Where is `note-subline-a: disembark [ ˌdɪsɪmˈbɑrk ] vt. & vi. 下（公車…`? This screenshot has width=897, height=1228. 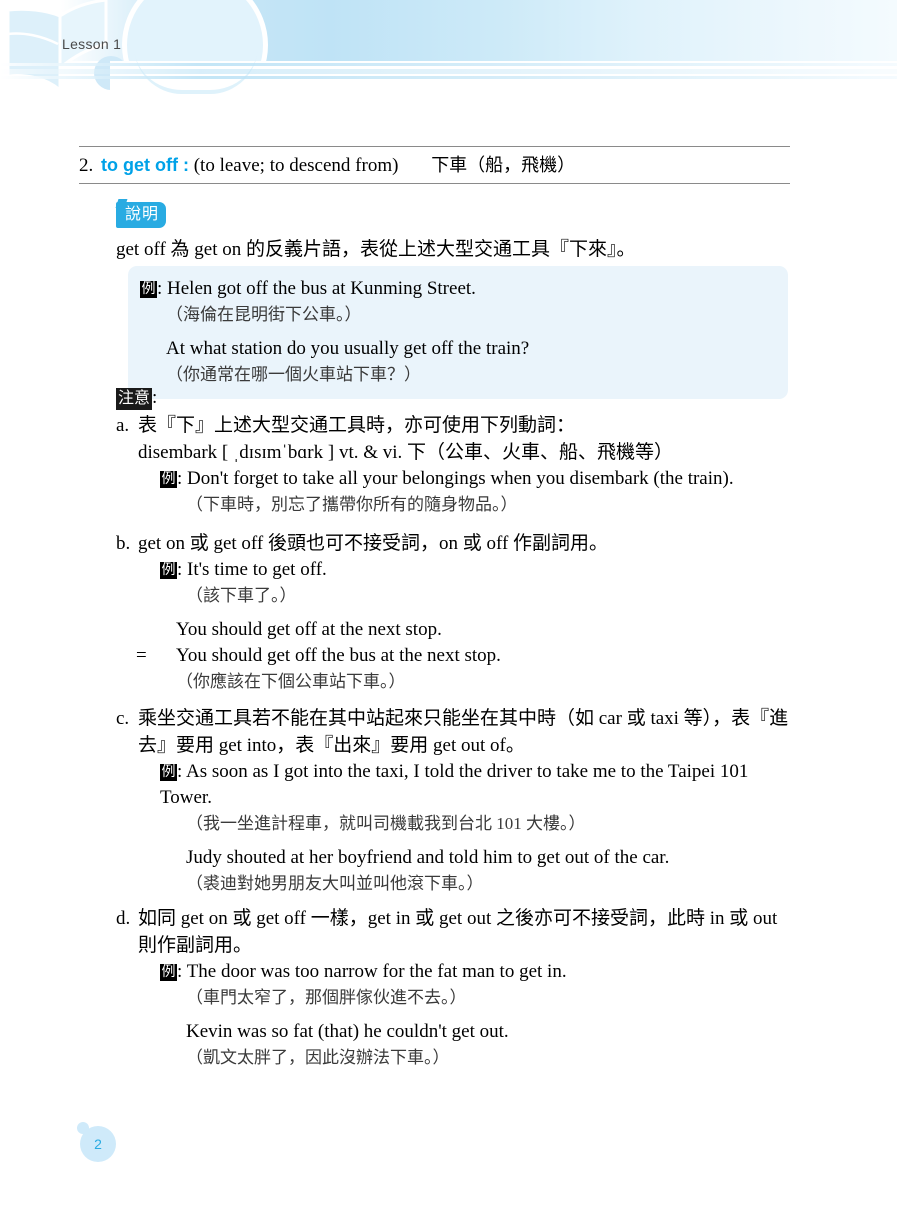 note-subline-a: disembark [ ˌdɪsɪmˈbɑrk ] vt. & vi. 下（公車… is located at coordinates (406, 452).